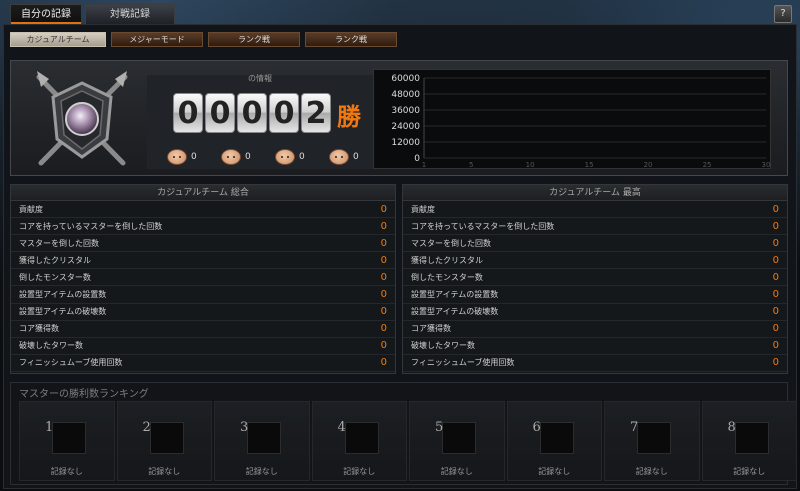 This screenshot has width=800, height=491. Describe the element at coordinates (431, 329) in the screenshot. I see `row-label: コア獲得数` at that location.